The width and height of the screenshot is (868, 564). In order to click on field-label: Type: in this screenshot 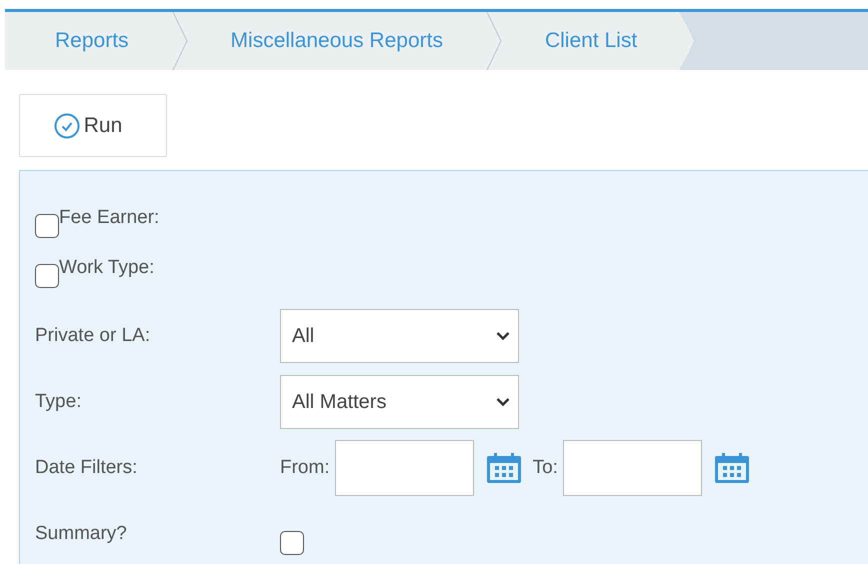, I will do `click(58, 402)`.